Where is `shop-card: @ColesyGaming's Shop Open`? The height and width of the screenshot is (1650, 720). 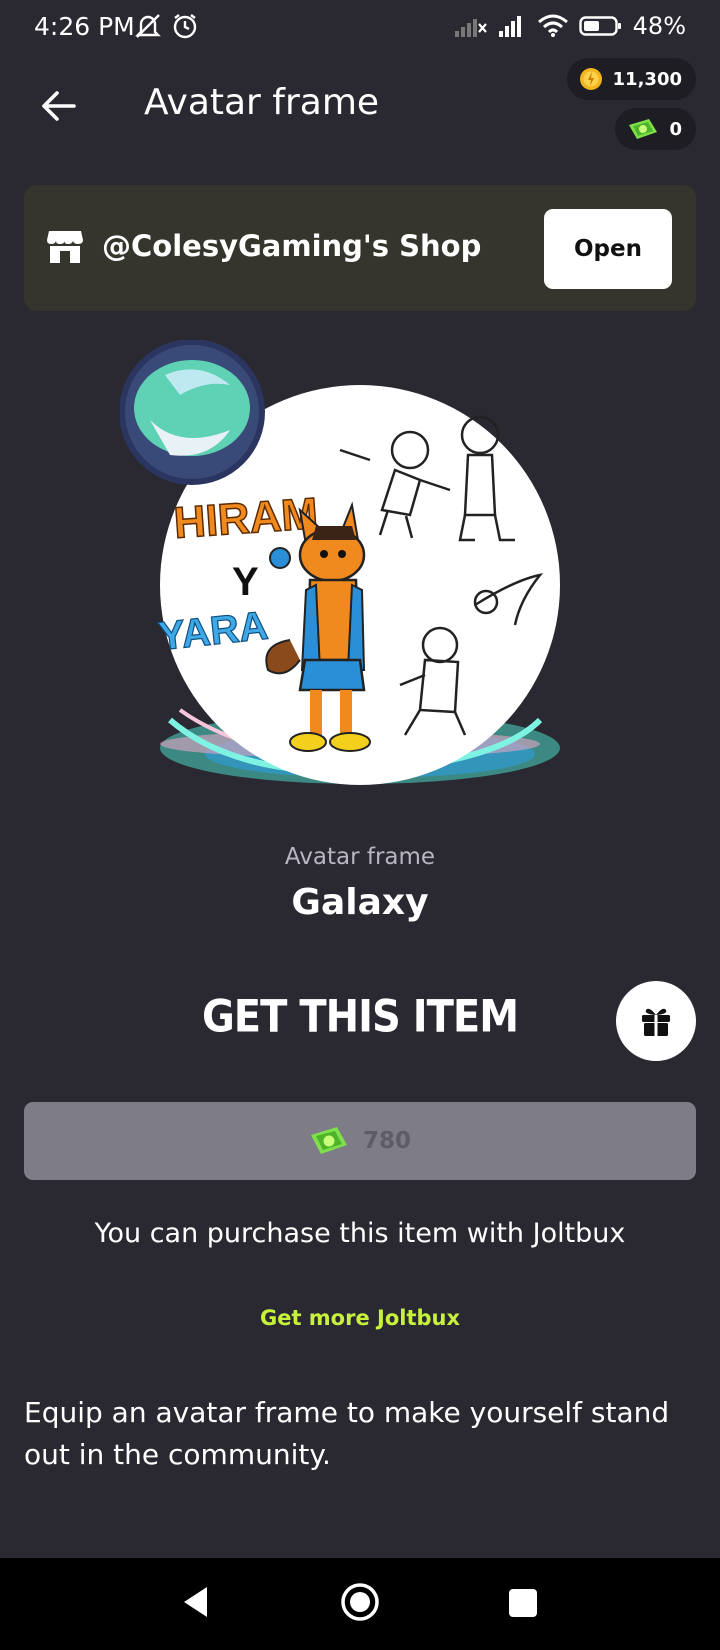
shop-card: @ColesyGaming's Shop Open is located at coordinates (360, 248).